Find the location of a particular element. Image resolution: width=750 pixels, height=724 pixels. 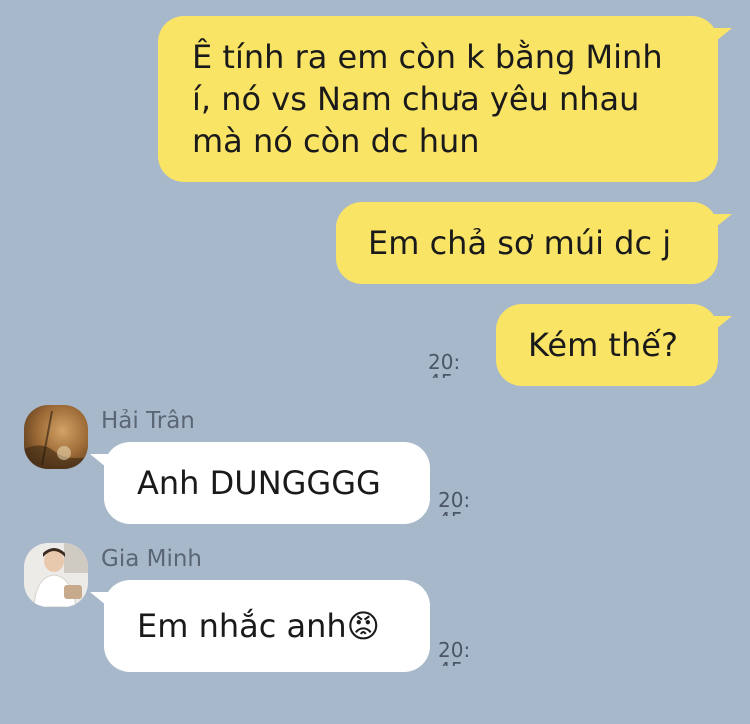

avatar-gia-minh is located at coordinates (56, 575).